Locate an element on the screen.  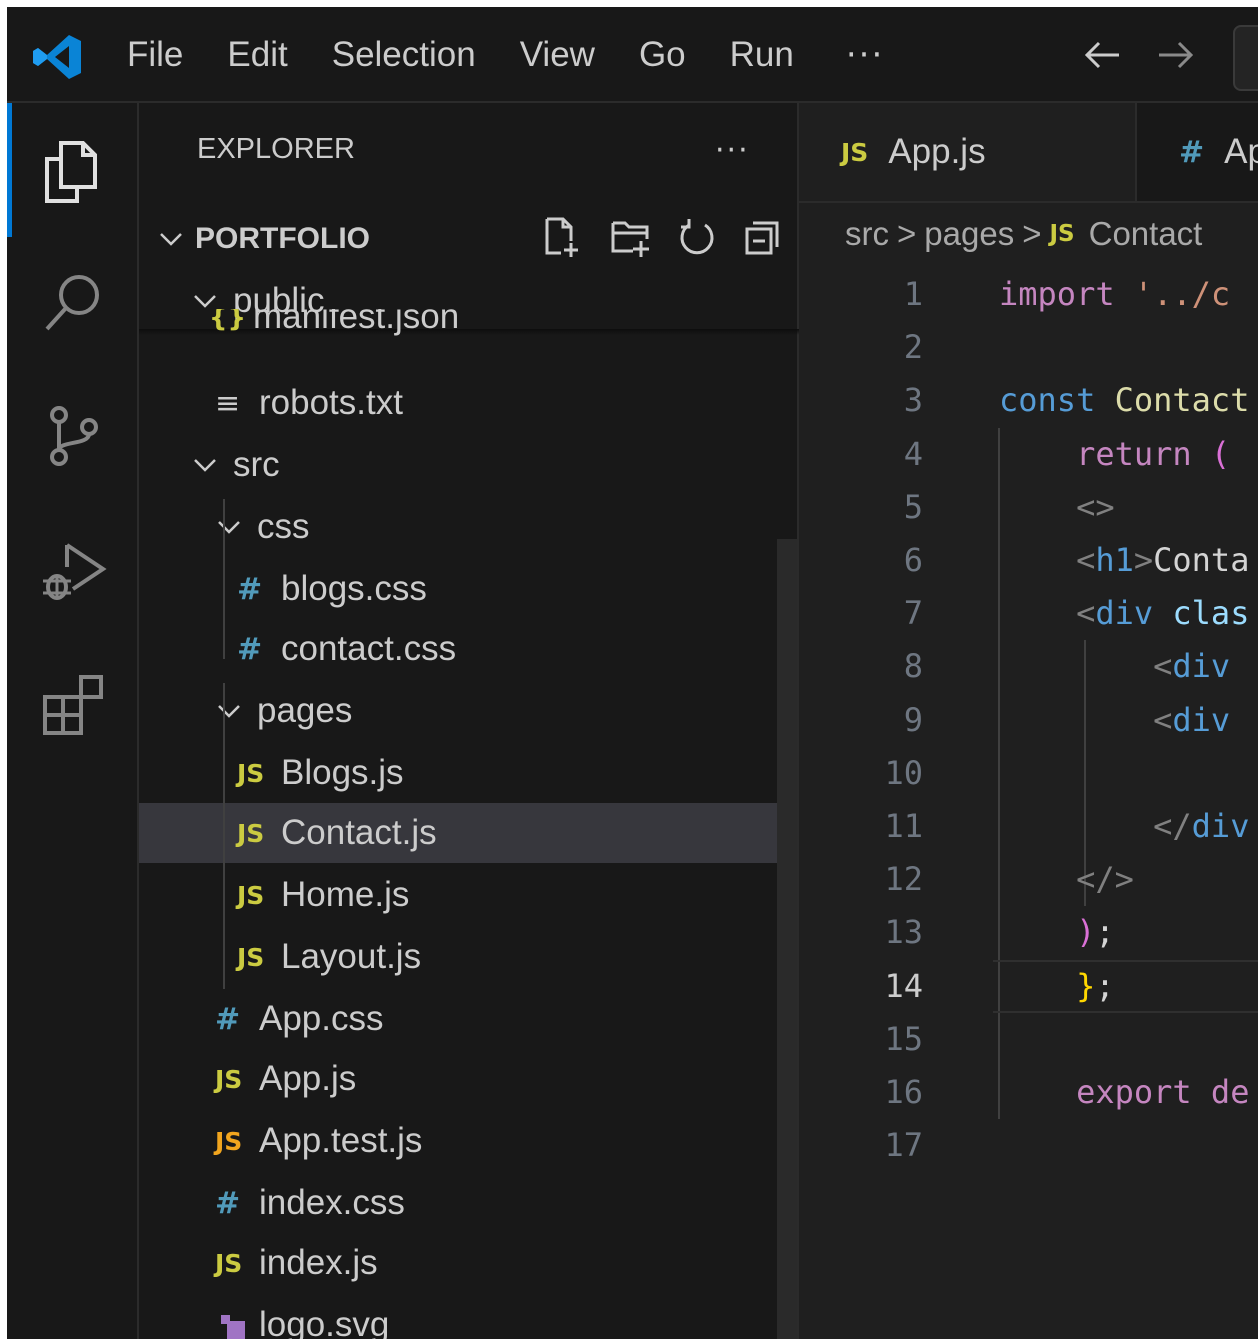
file-name: contact.css is located at coordinates (369, 648).